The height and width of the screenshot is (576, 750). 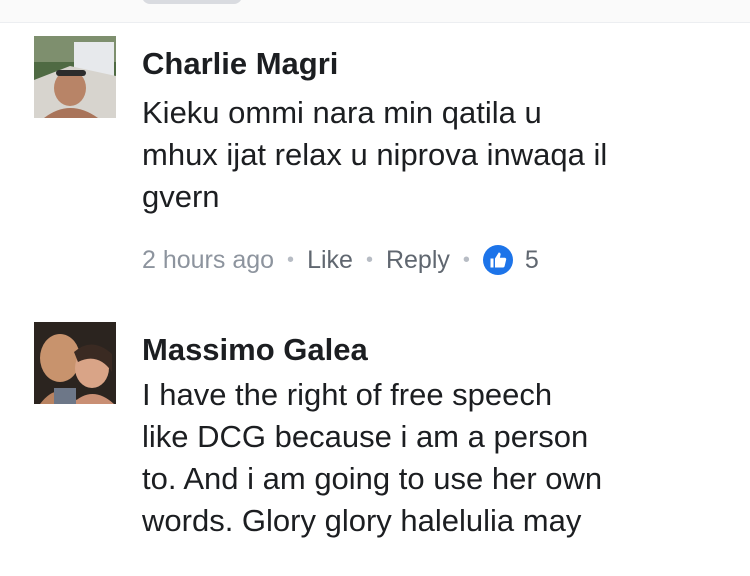 I want to click on comment-text-line: I have the right of free speech, so click(x=347, y=394).